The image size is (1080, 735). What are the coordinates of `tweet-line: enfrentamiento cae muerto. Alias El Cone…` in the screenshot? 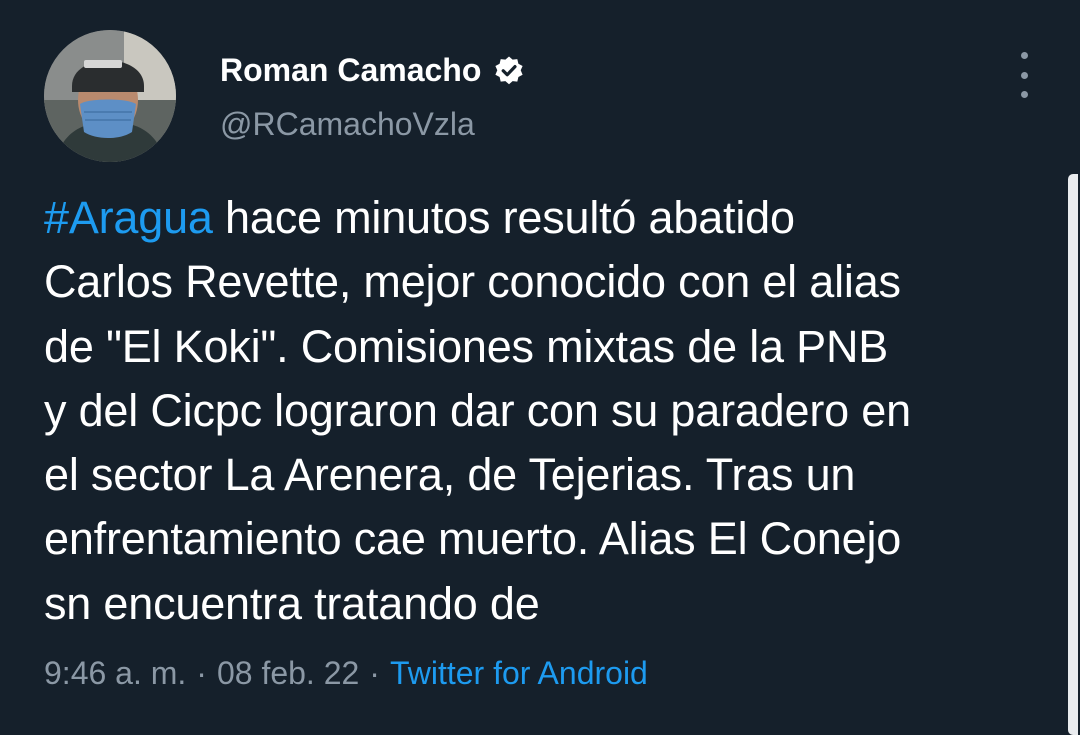 It's located at (473, 539).